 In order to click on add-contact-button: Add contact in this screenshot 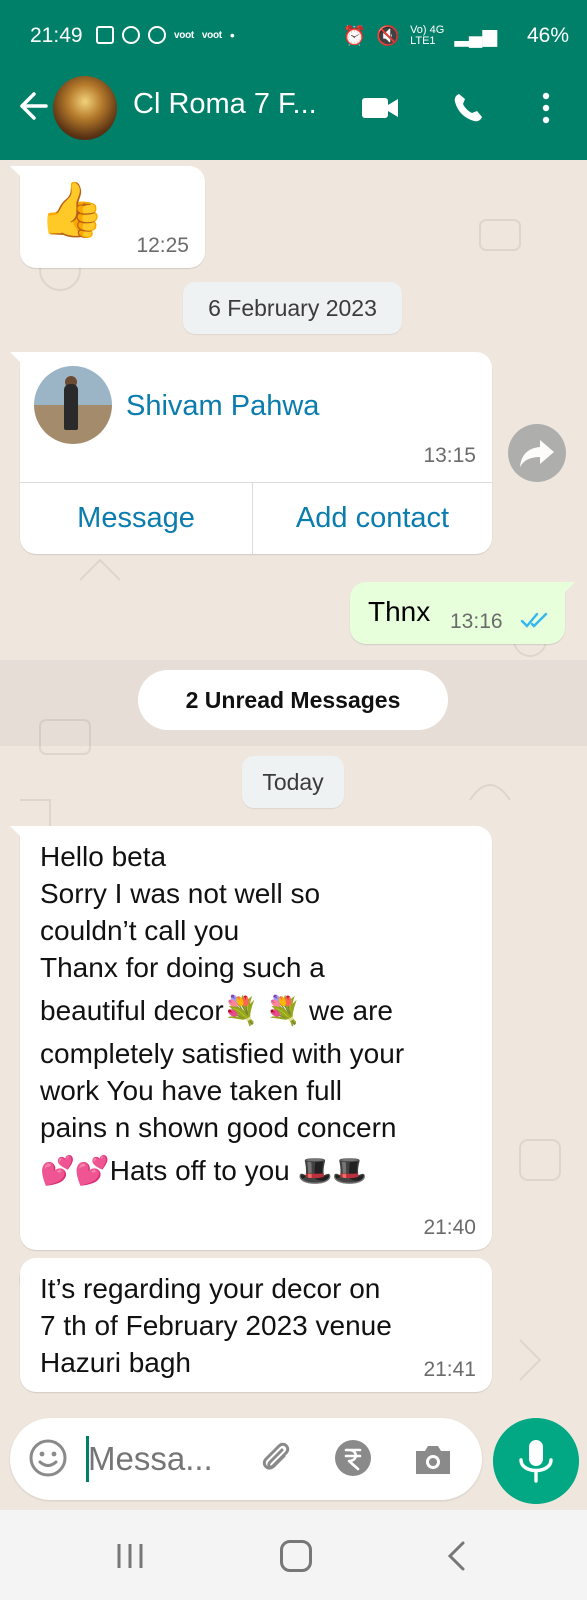, I will do `click(372, 518)`.